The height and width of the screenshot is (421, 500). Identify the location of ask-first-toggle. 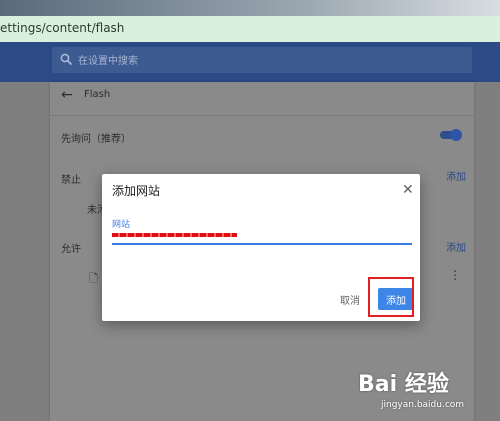
(451, 135).